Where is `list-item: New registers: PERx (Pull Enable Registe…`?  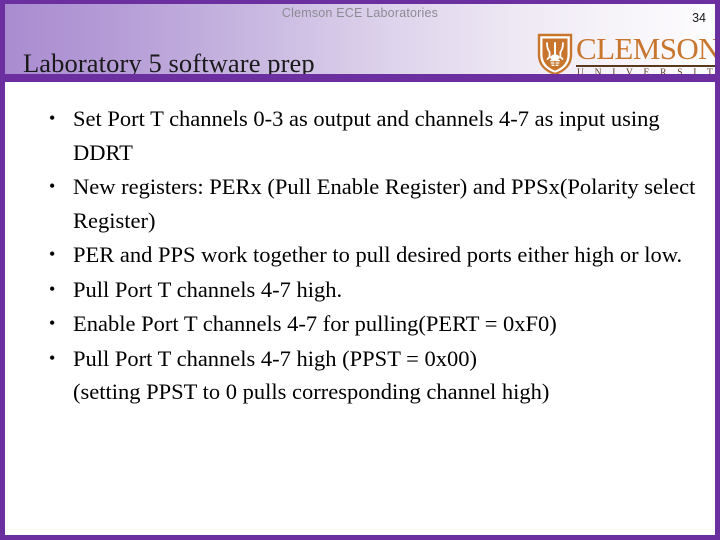 list-item: New registers: PERx (Pull Enable Registe… is located at coordinates (375, 203).